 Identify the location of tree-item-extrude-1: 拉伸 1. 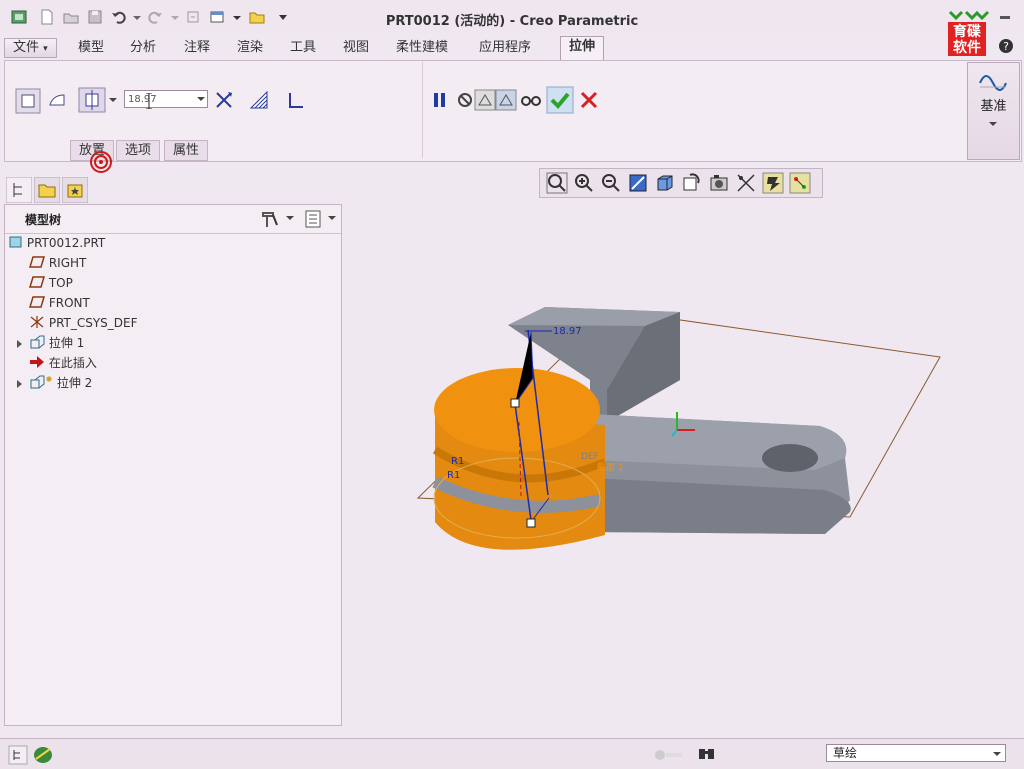
(56, 343).